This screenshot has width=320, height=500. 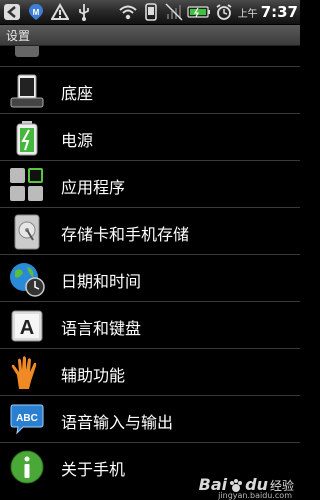 I want to click on svg-text: ABC, so click(x=27, y=418).